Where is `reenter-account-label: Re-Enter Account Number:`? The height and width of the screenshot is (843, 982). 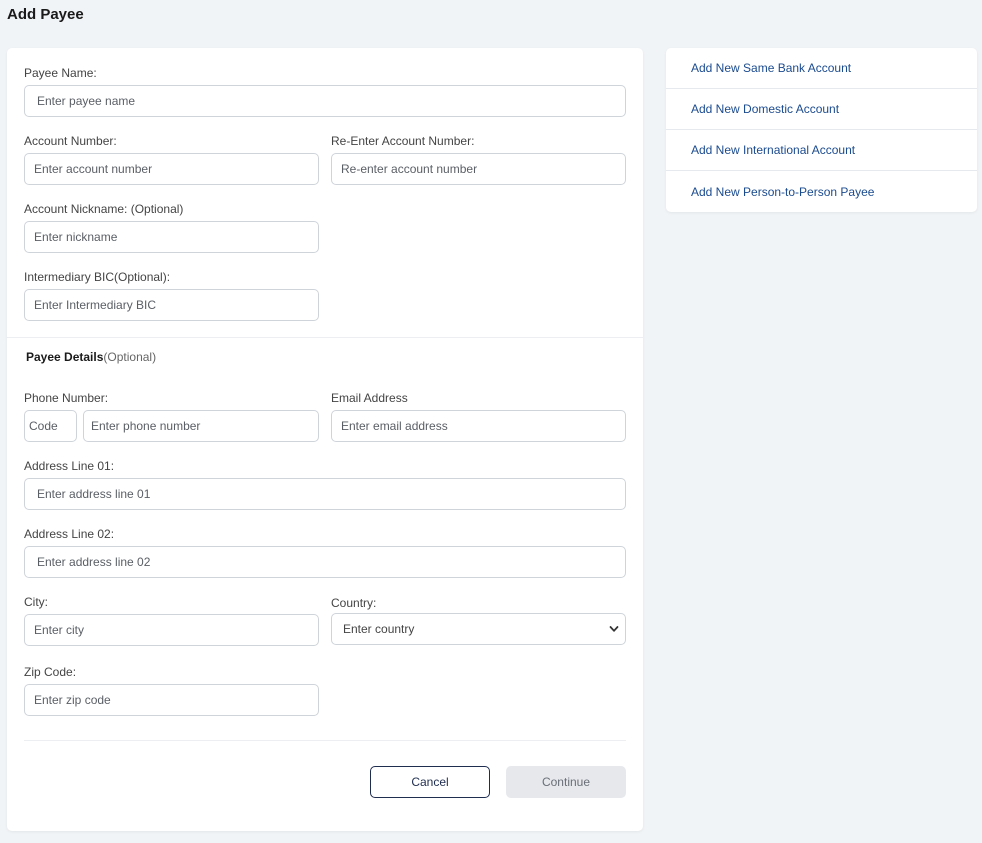 reenter-account-label: Re-Enter Account Number: is located at coordinates (403, 141).